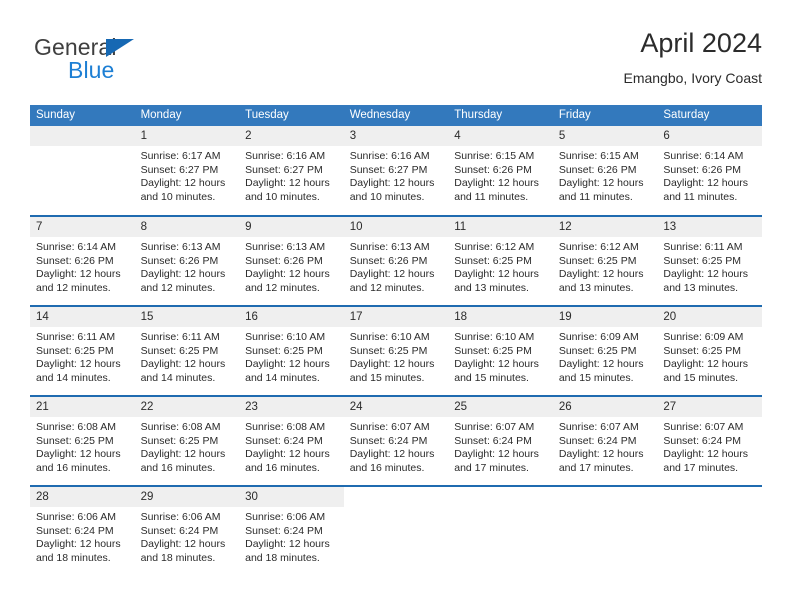 The image size is (792, 612). I want to click on sunrise-text: Sunrise: 6:06 AM, so click(285, 517).